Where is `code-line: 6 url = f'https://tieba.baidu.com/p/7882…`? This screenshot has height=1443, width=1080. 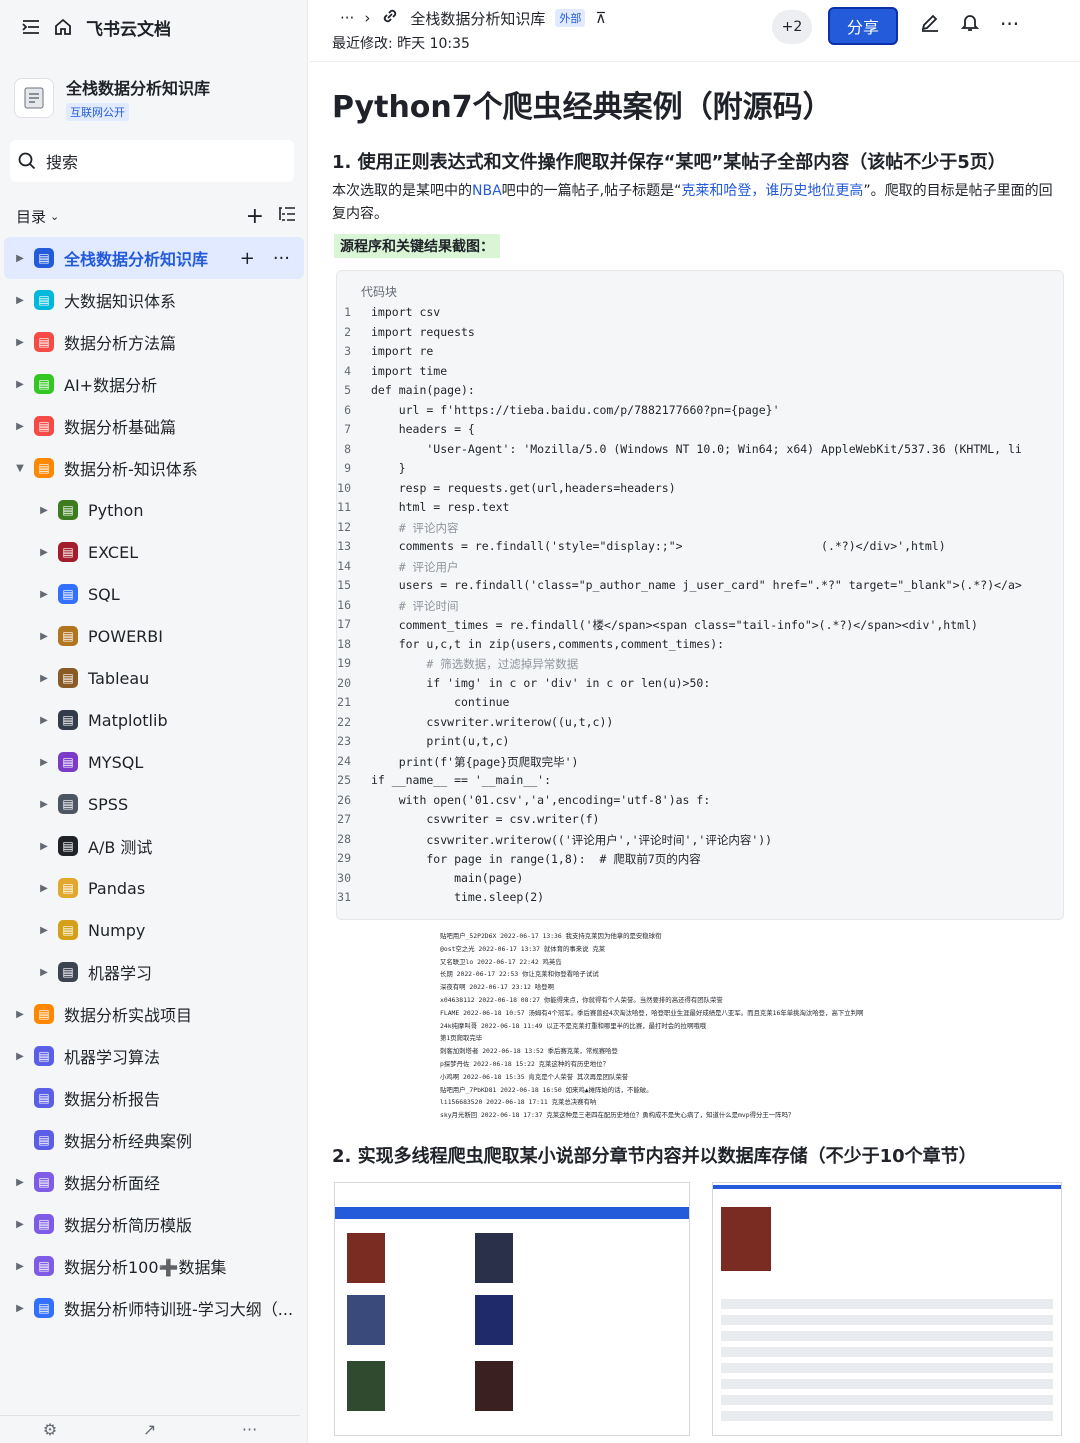 code-line: 6 url = f'https://tieba.baidu.com/p/7882… is located at coordinates (700, 413).